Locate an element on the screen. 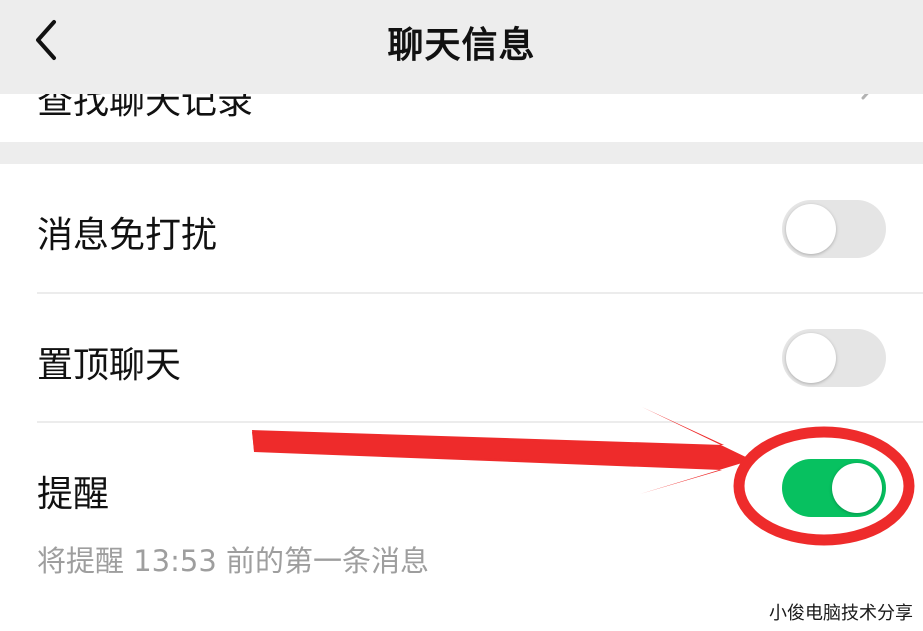 Image resolution: width=923 pixels, height=631 pixels. reminder-toggle is located at coordinates (834, 488).